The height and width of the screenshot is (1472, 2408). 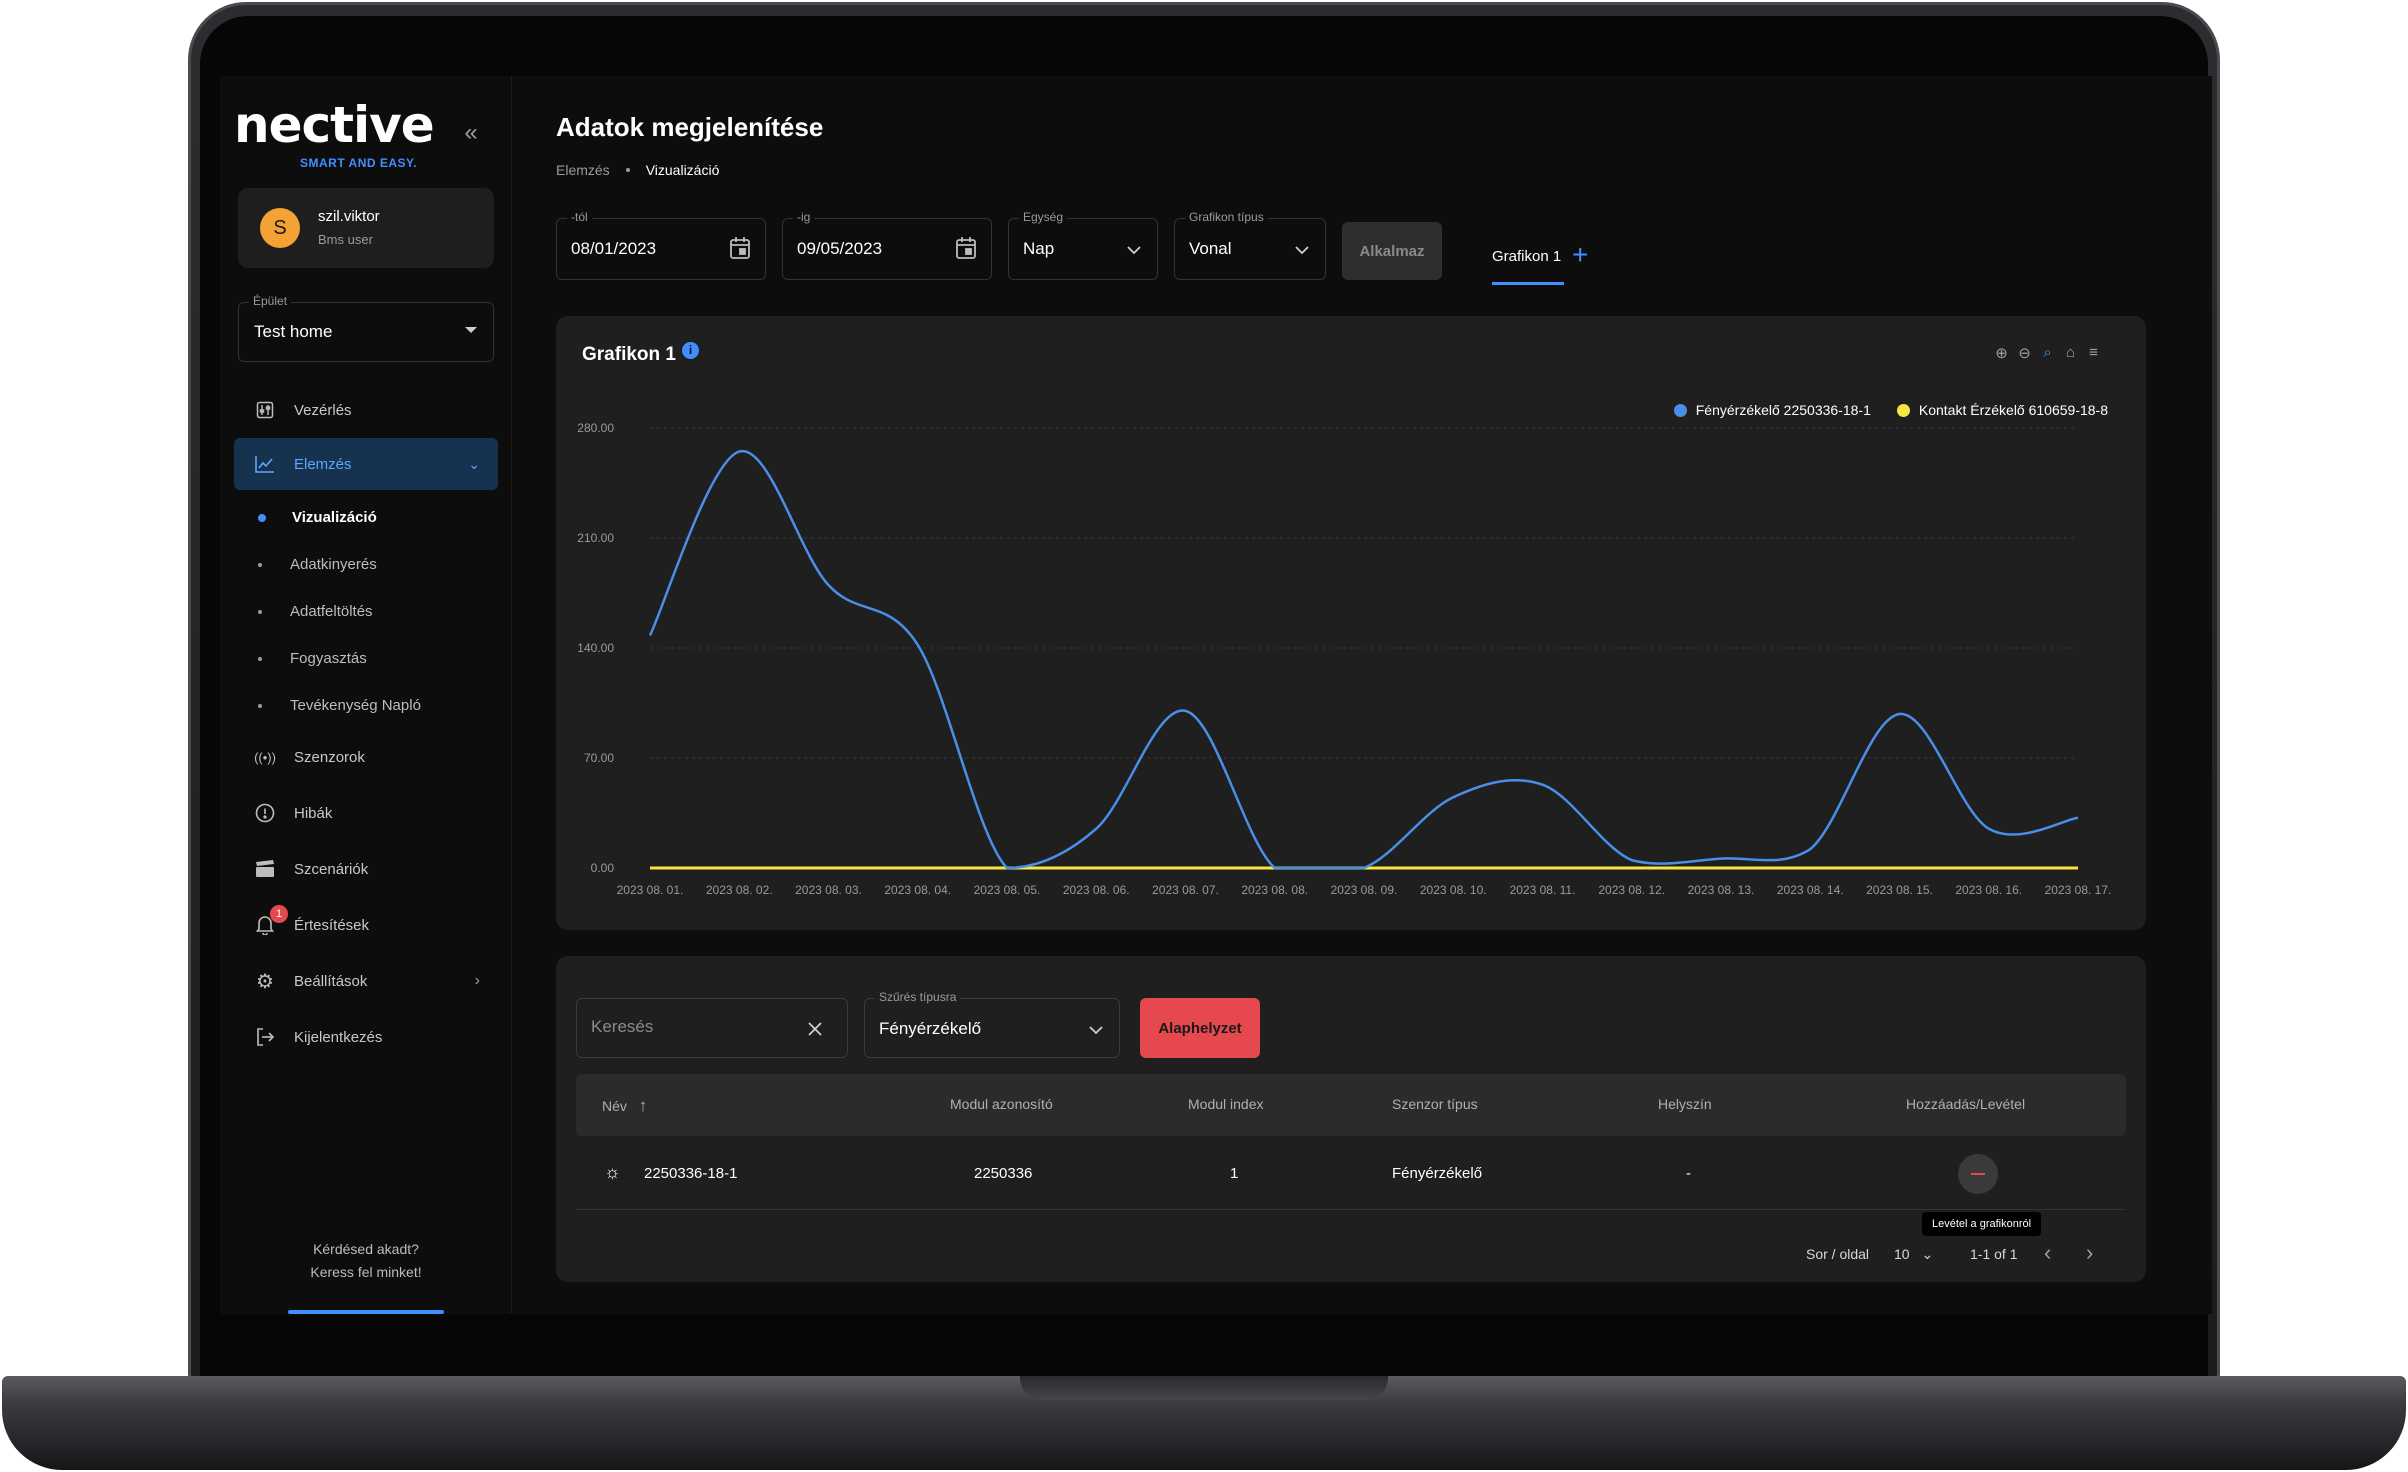 I want to click on help-line-1: Kérdésed akadt?, so click(x=366, y=1249).